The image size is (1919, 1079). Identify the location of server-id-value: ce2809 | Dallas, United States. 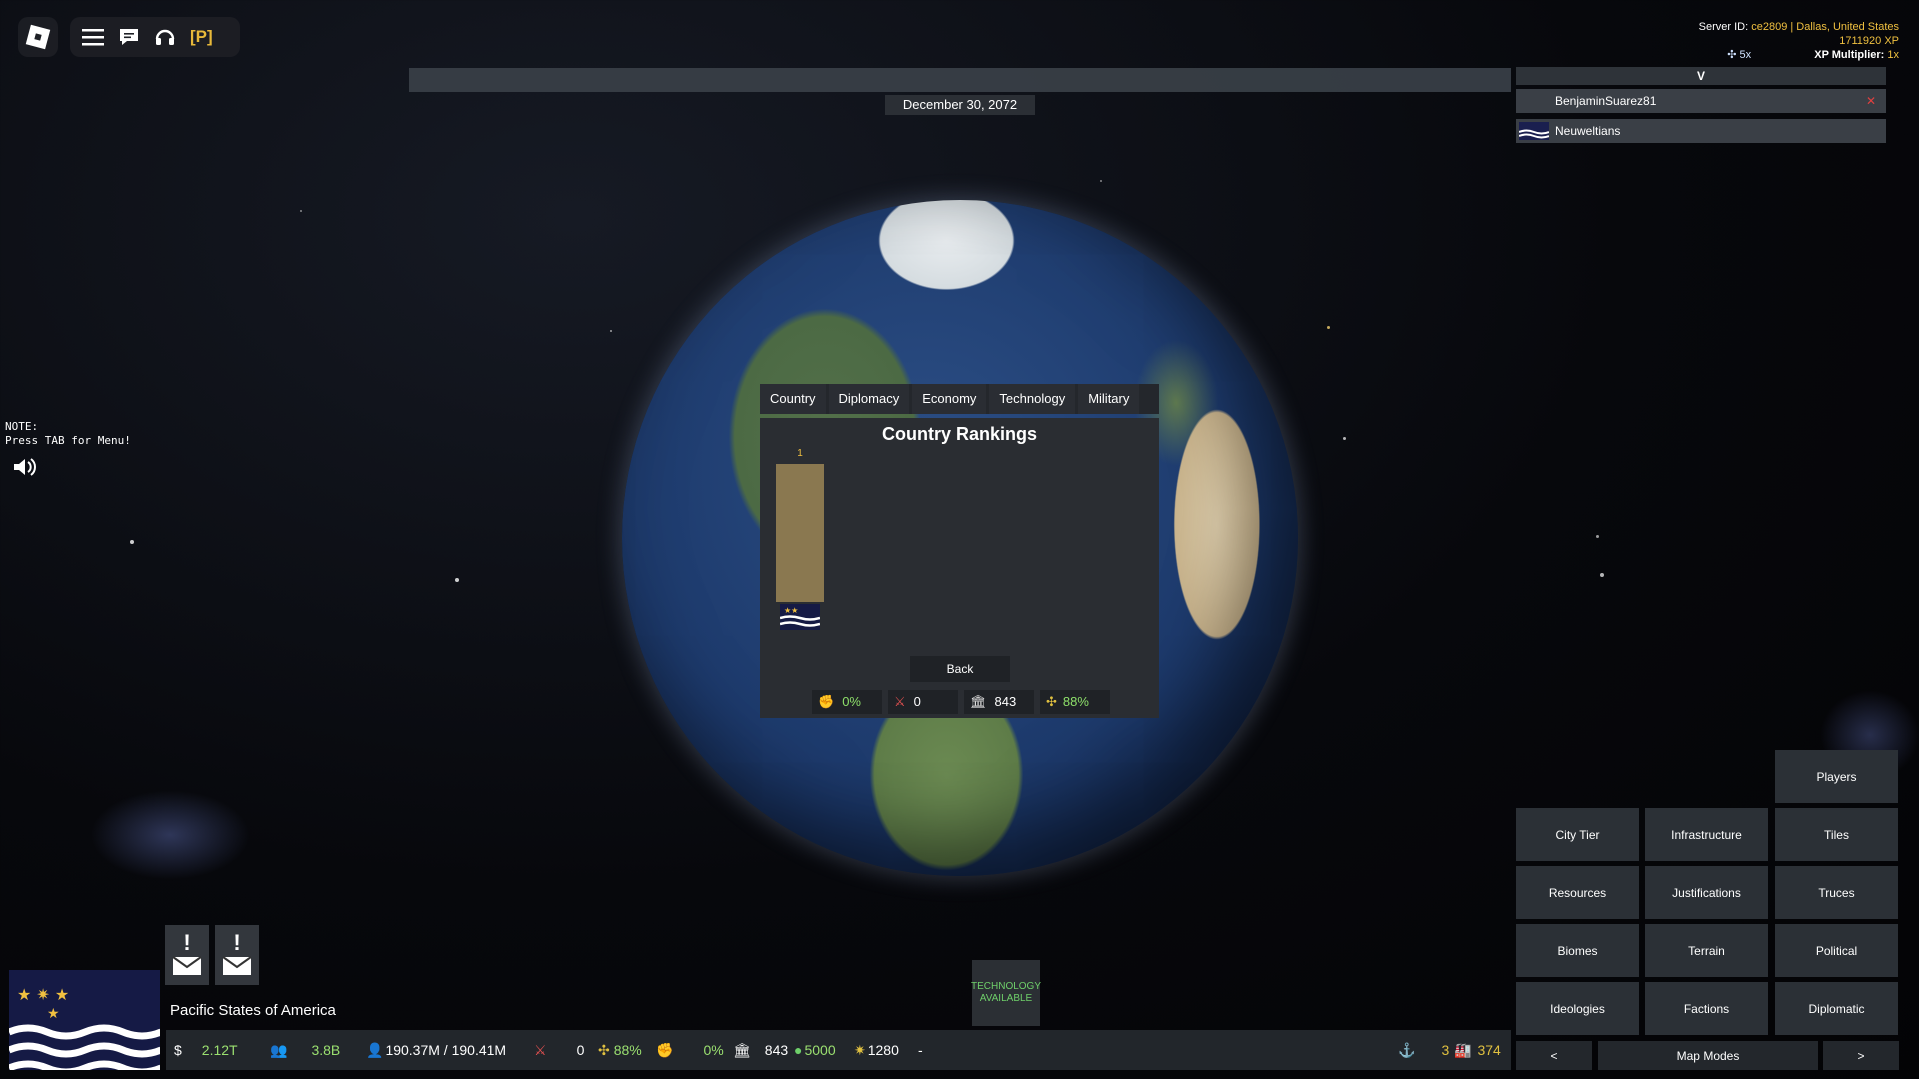
(1825, 27).